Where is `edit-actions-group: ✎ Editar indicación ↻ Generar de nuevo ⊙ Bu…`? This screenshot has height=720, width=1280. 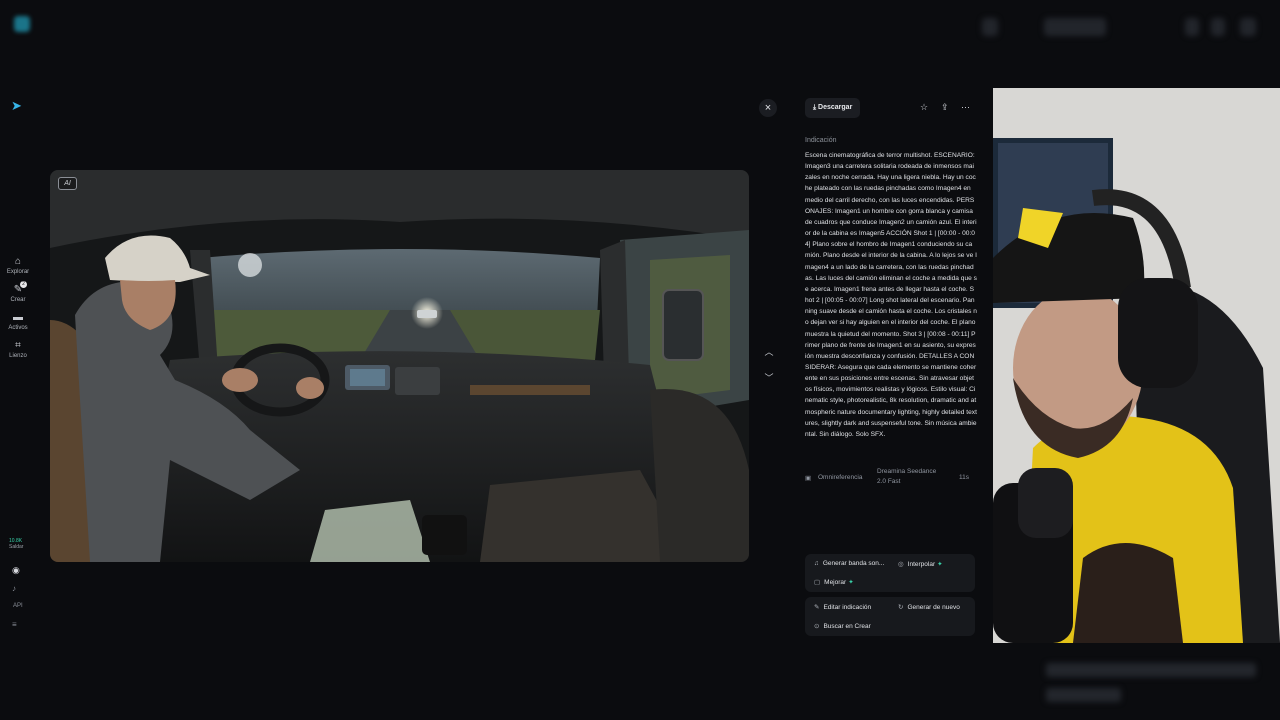
edit-actions-group: ✎ Editar indicación ↻ Generar de nuevo ⊙ Bu… is located at coordinates (890, 616).